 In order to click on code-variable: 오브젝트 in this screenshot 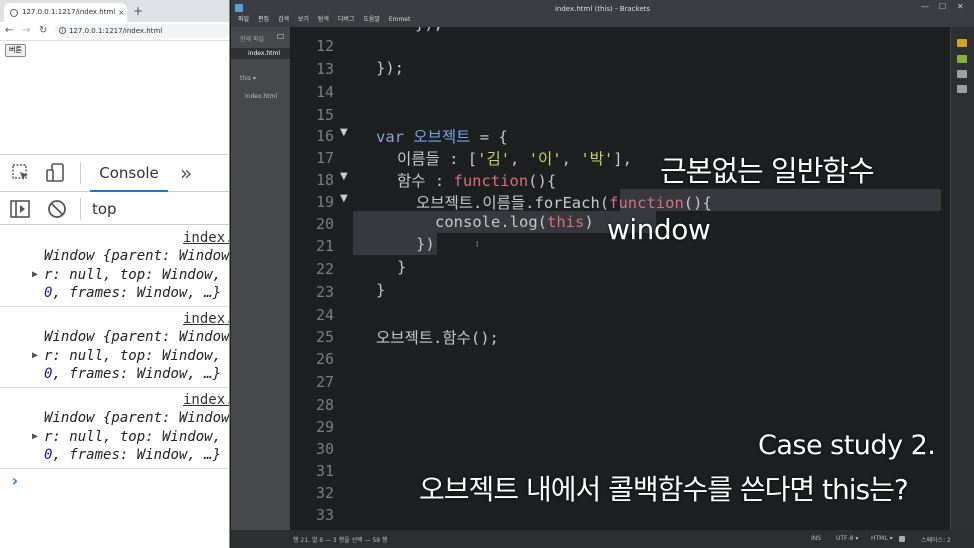, I will do `click(442, 137)`.